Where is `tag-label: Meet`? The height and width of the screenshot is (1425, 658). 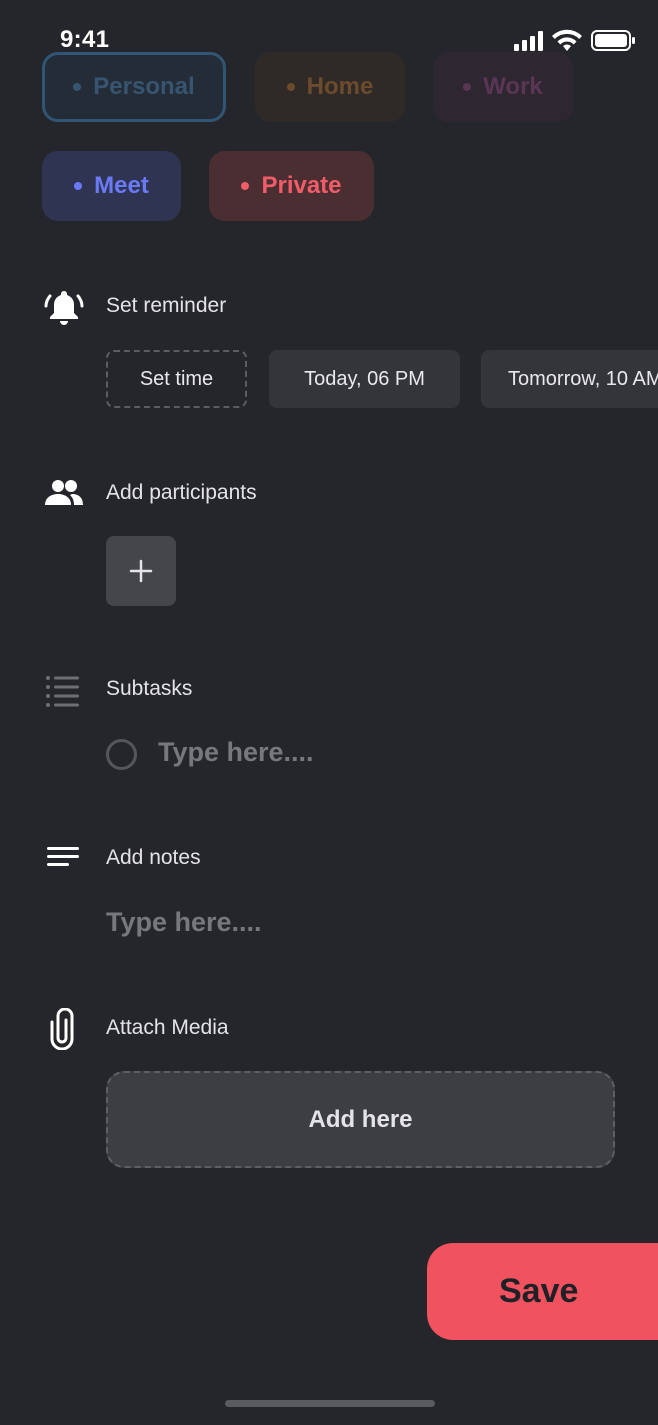 tag-label: Meet is located at coordinates (121, 185).